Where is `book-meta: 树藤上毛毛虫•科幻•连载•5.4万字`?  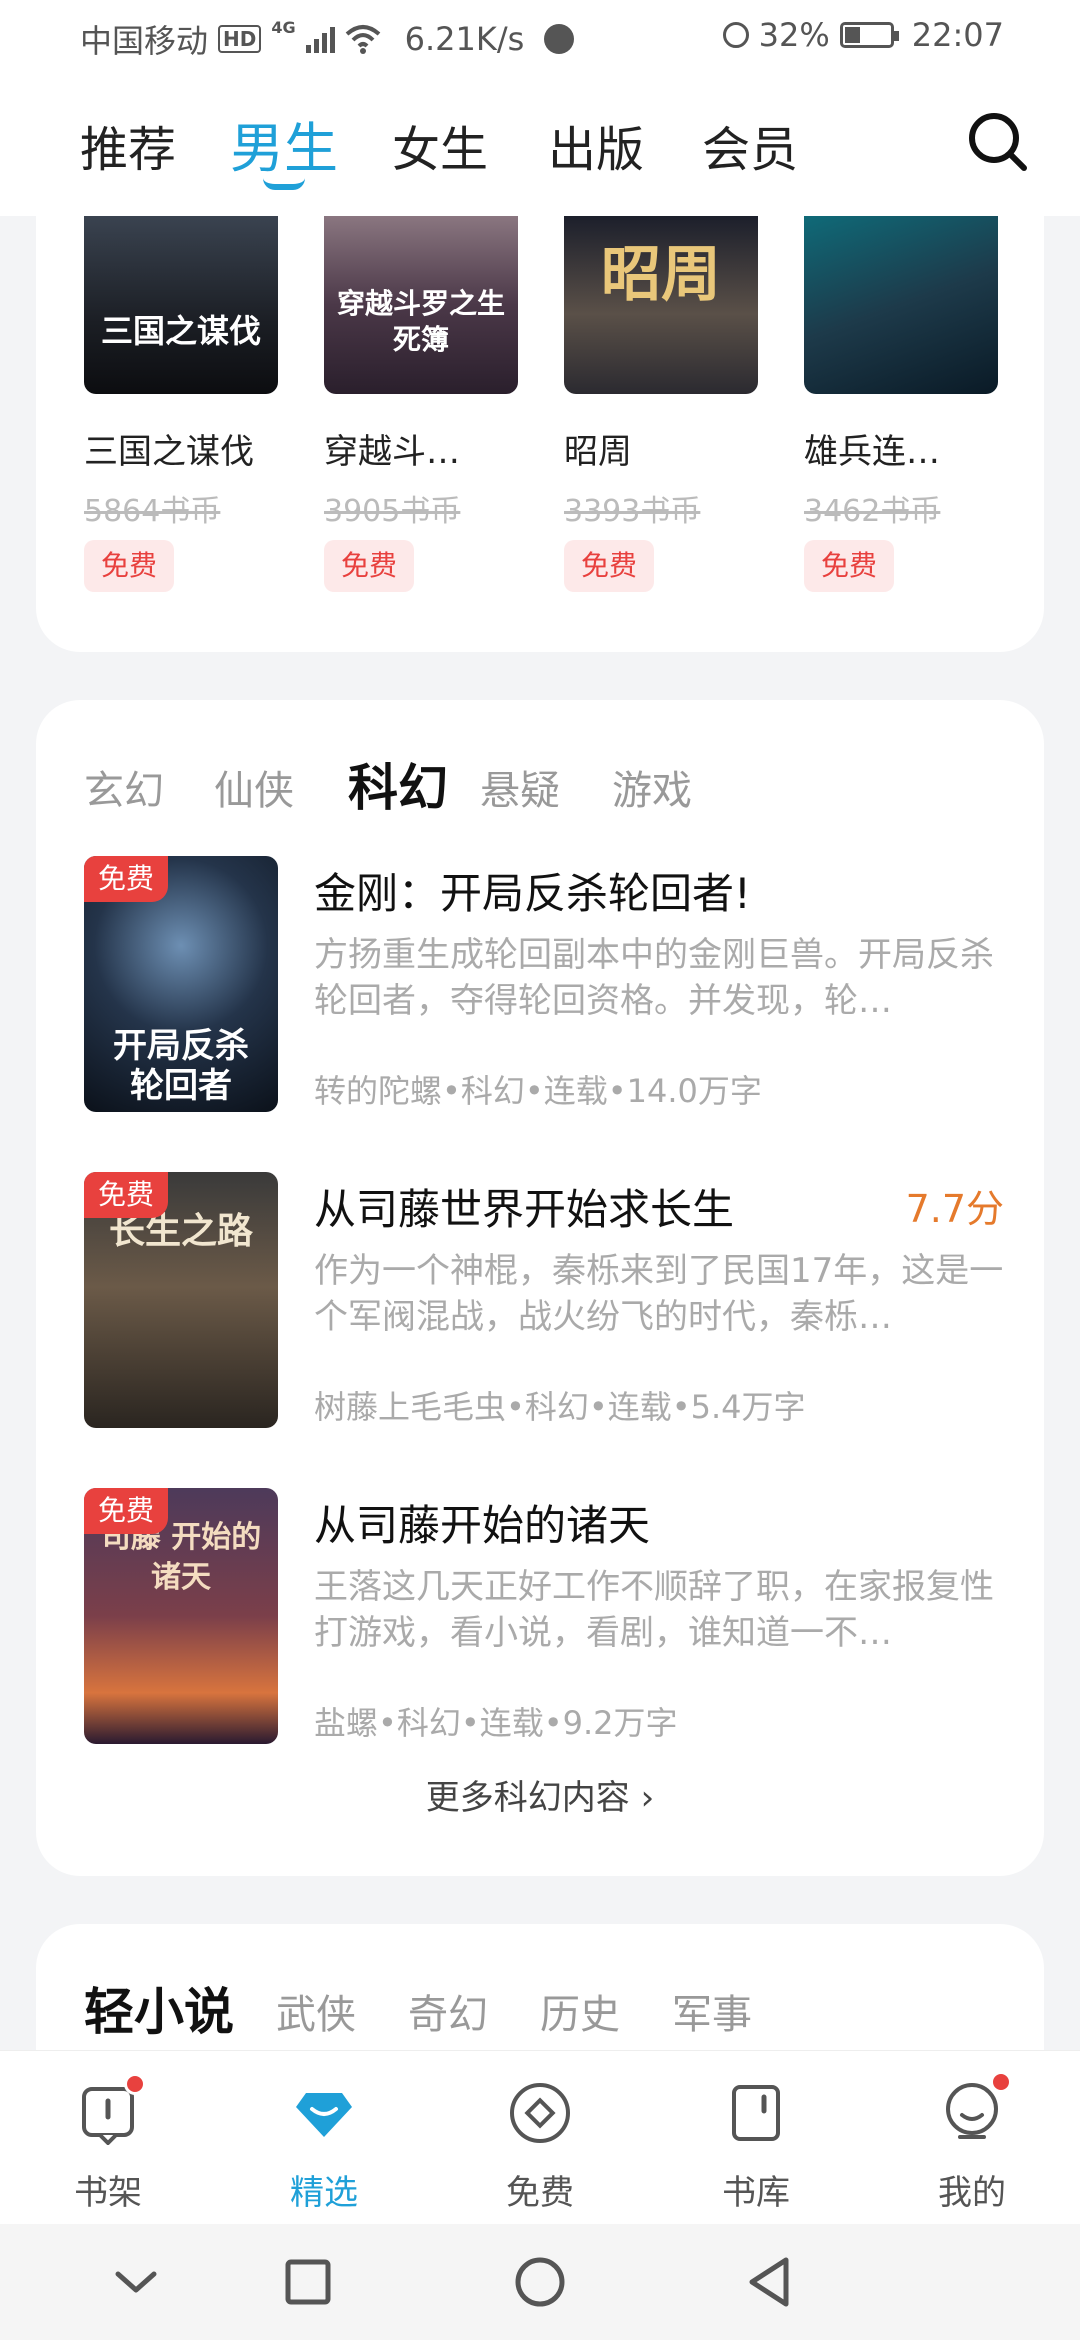 book-meta: 树藤上毛毛虫•科幻•连载•5.4万字 is located at coordinates (560, 1407).